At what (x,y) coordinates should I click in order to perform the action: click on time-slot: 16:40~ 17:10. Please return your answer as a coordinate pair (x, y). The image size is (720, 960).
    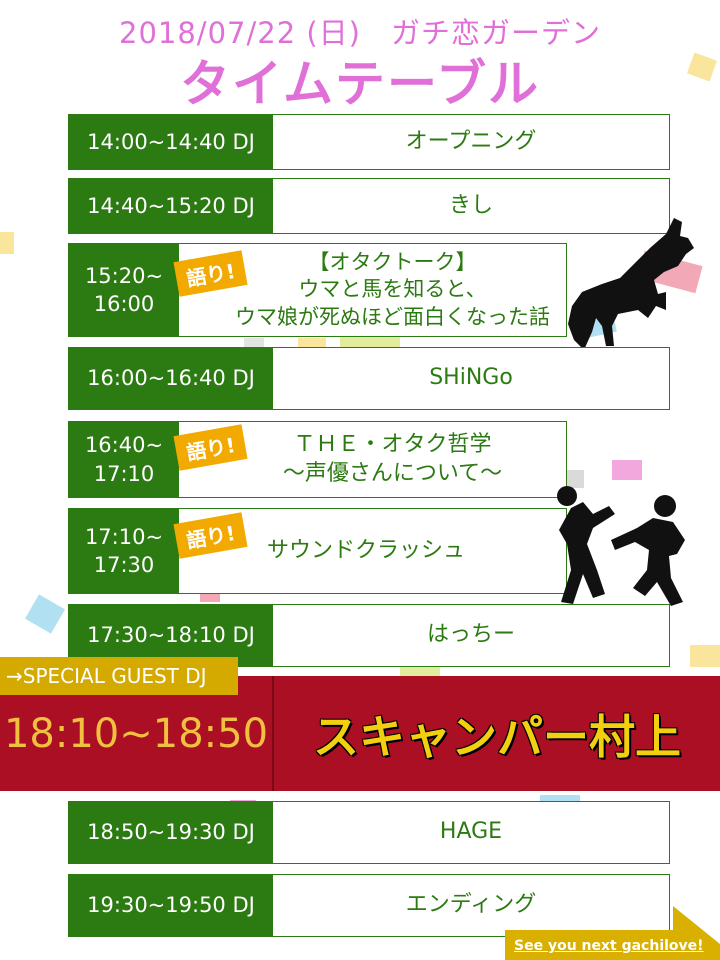
    Looking at the image, I should click on (124, 459).